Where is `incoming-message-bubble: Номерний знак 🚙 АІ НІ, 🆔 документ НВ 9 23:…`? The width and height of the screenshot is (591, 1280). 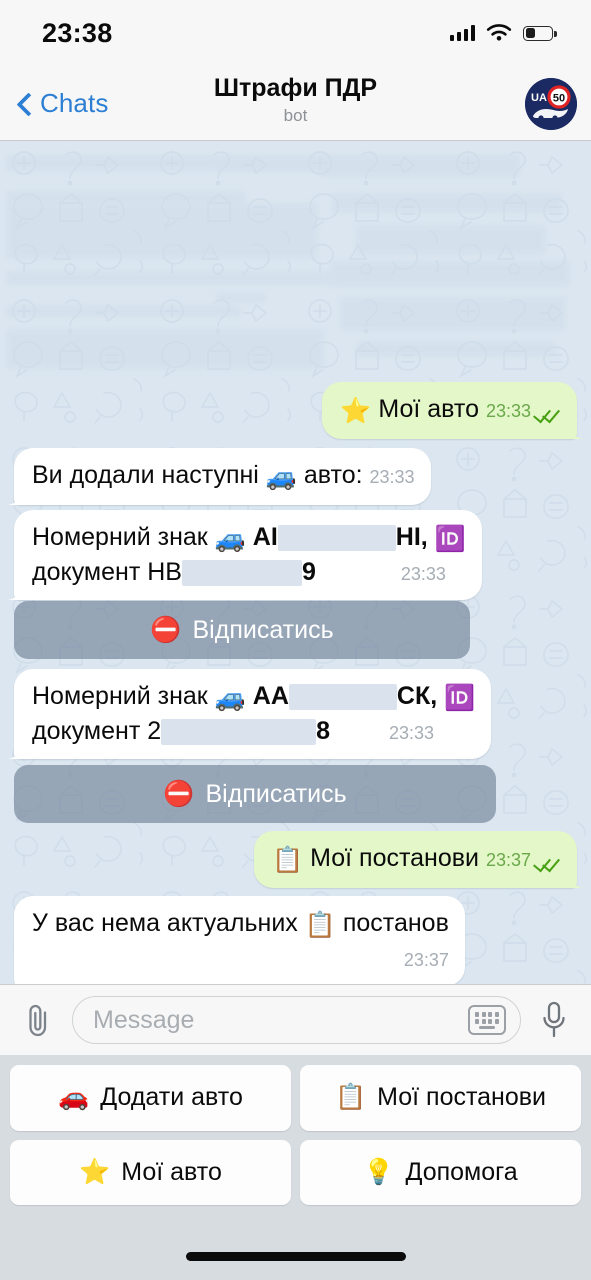 incoming-message-bubble: Номерний знак 🚙 АІ НІ, 🆔 документ НВ 9 23:… is located at coordinates (248, 555).